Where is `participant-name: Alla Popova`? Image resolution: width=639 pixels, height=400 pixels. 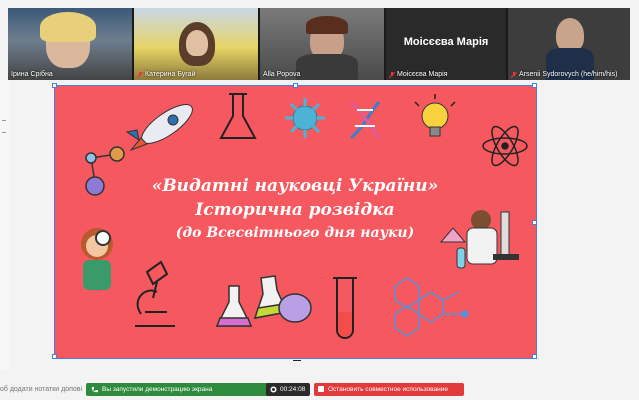 participant-name: Alla Popova is located at coordinates (282, 74).